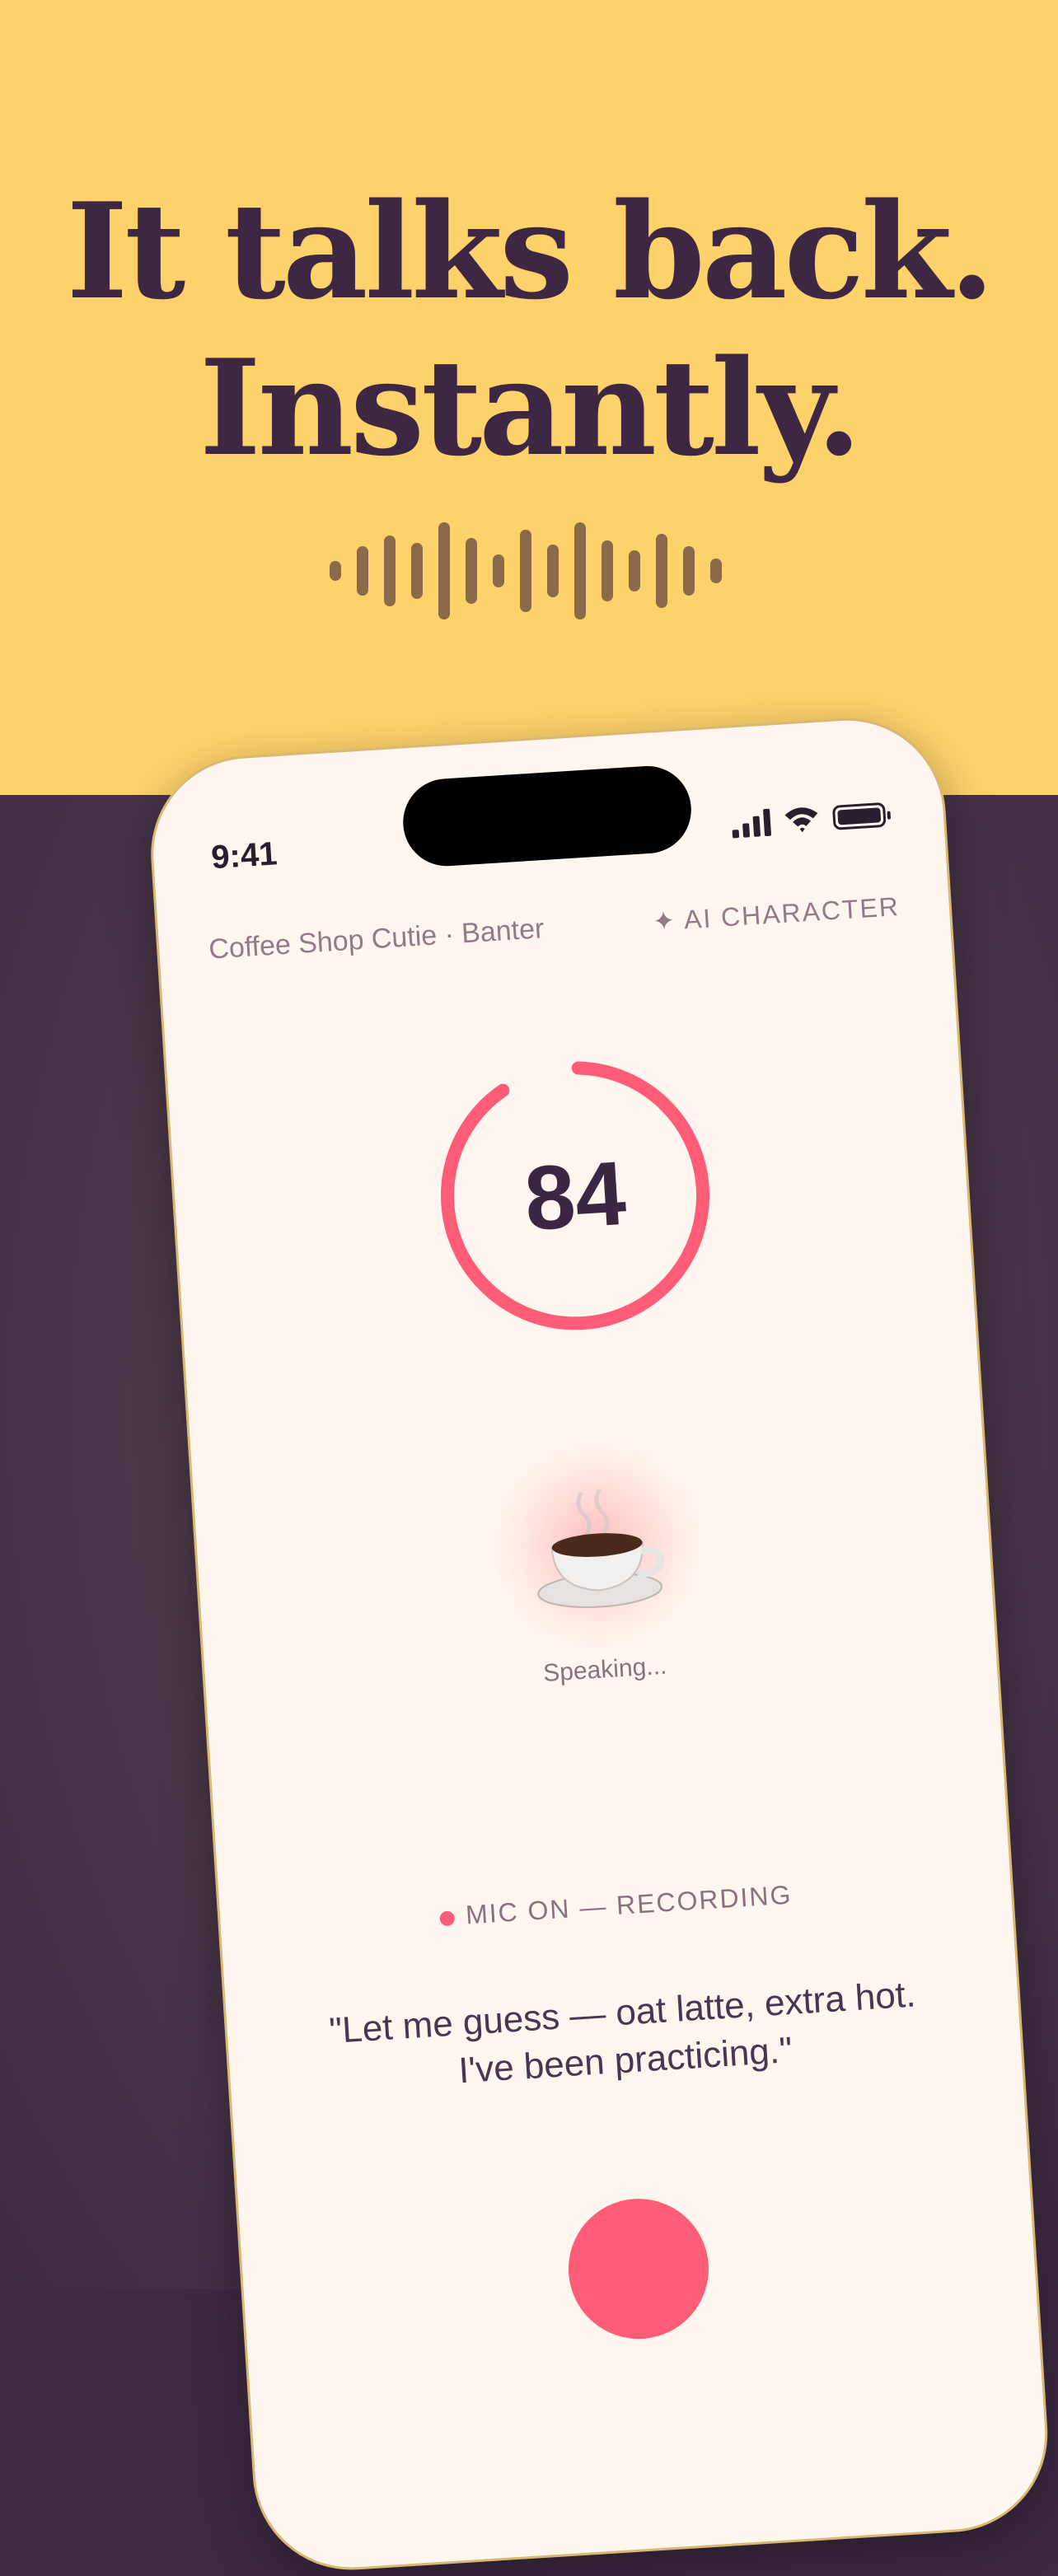  What do you see at coordinates (752, 823) in the screenshot?
I see `signal-icon` at bounding box center [752, 823].